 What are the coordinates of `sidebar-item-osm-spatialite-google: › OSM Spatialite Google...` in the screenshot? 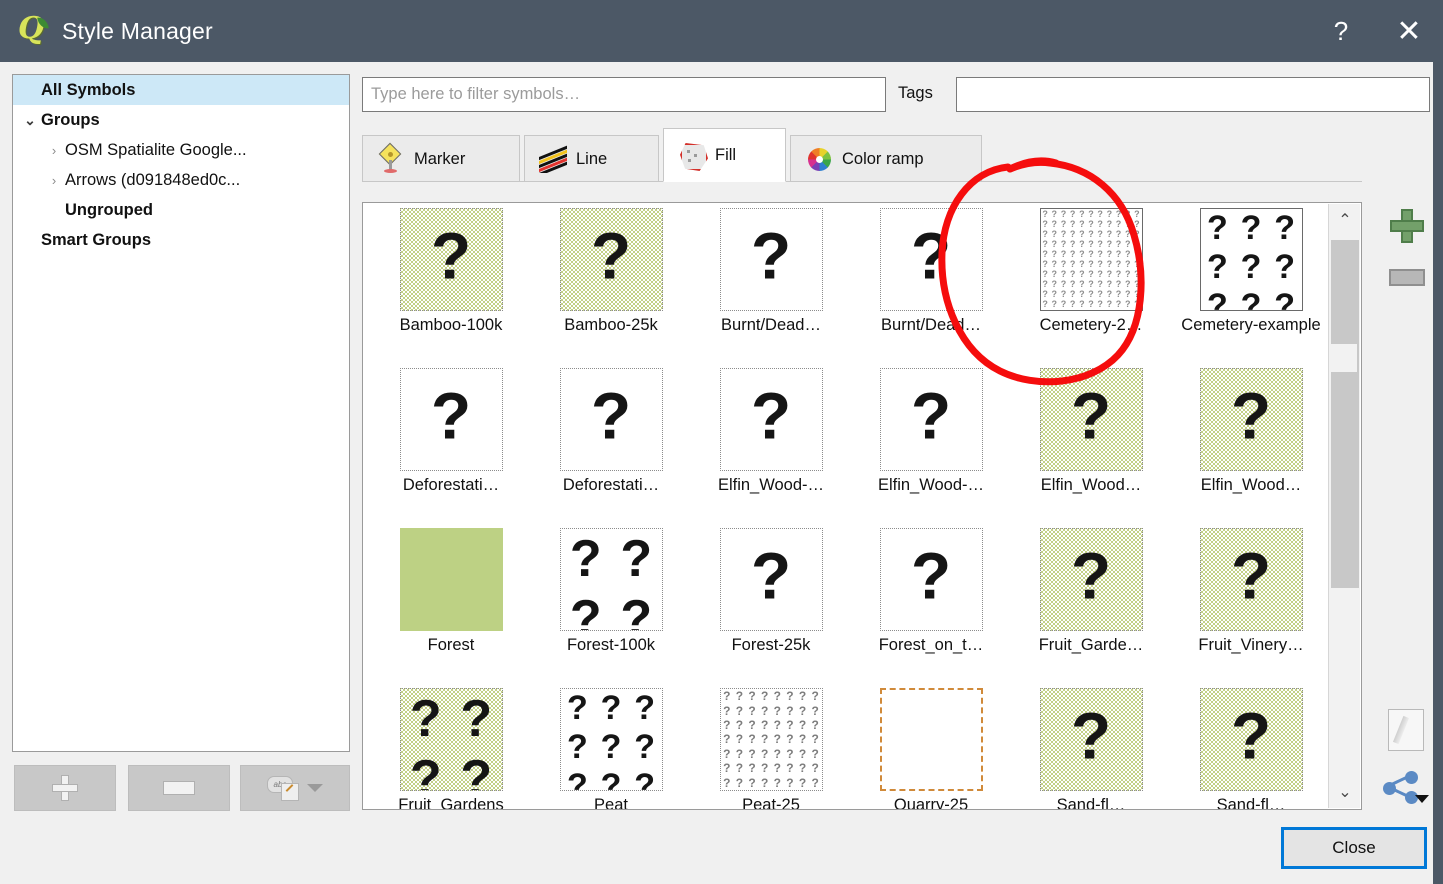 It's located at (181, 150).